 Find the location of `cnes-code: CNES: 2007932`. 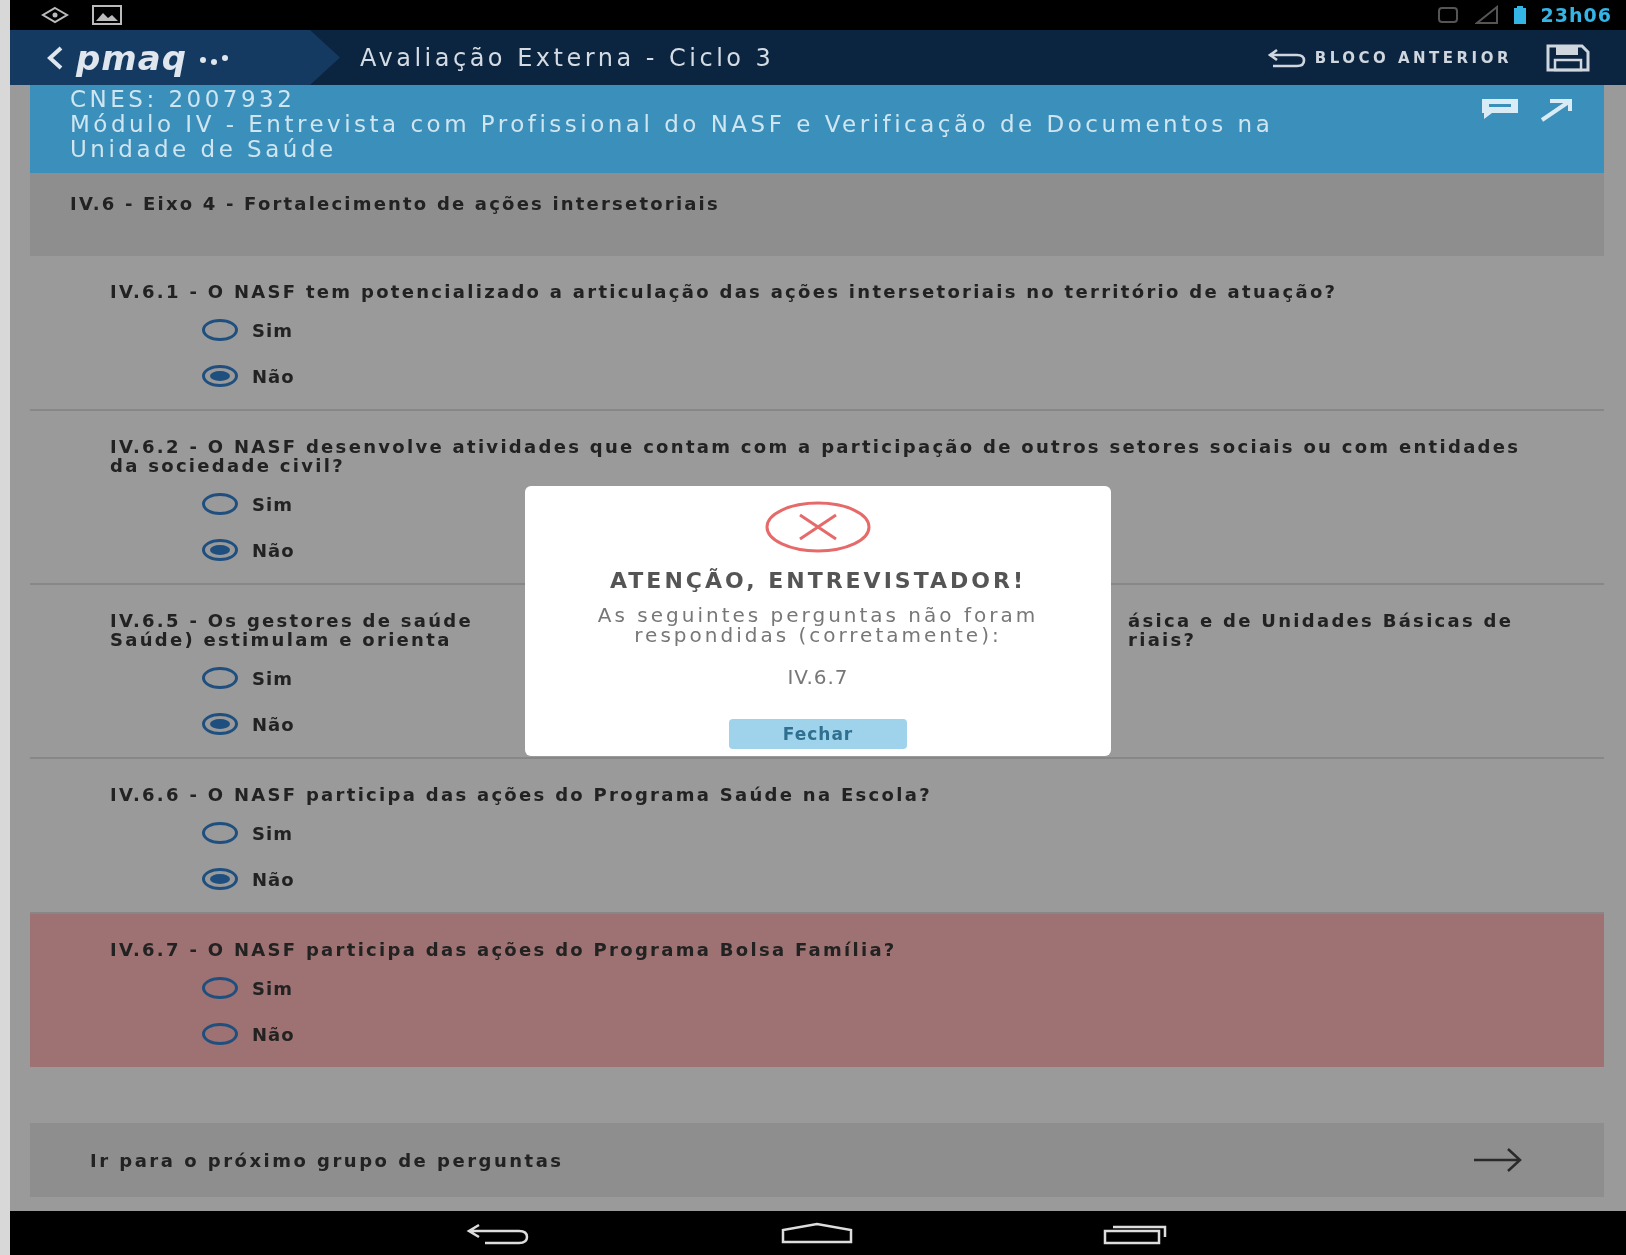

cnes-code: CNES: 2007932 is located at coordinates (183, 99).